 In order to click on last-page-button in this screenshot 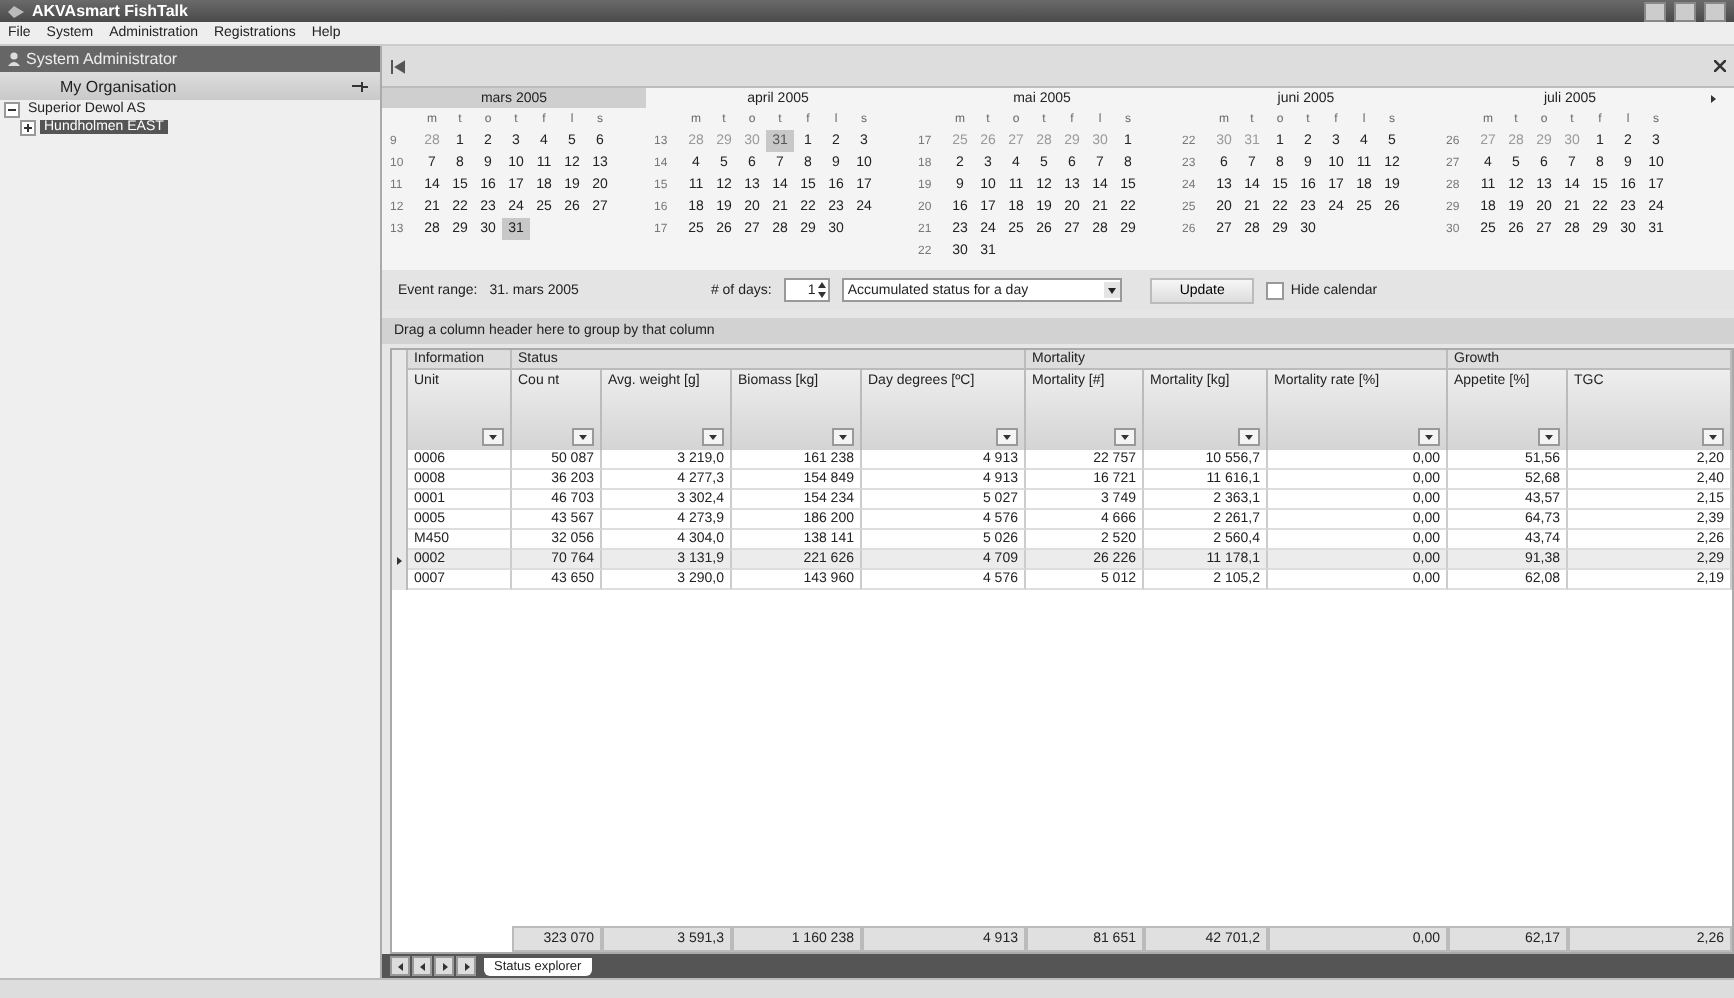, I will do `click(466, 966)`.